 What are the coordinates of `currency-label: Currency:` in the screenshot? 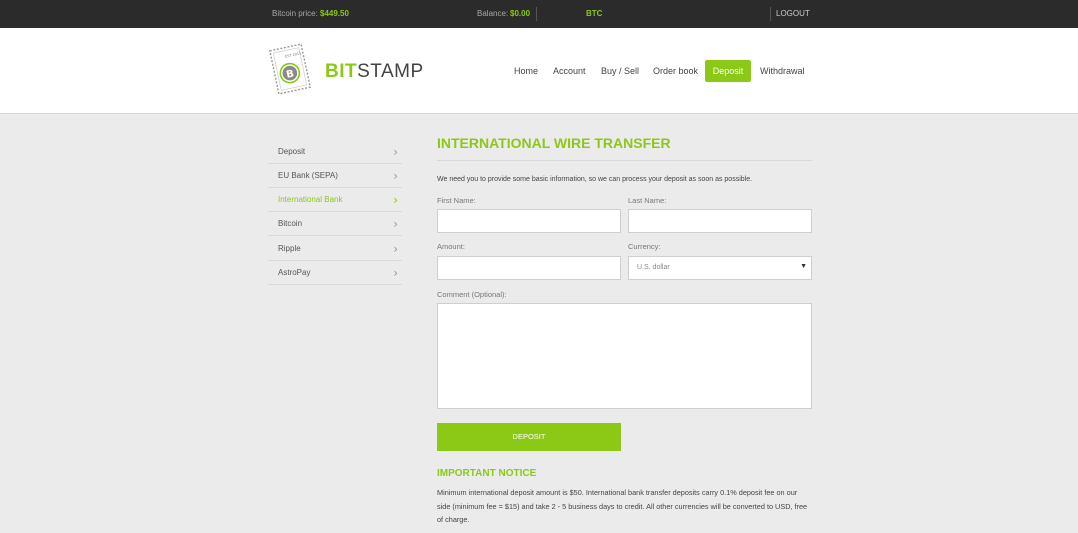 It's located at (644, 246).